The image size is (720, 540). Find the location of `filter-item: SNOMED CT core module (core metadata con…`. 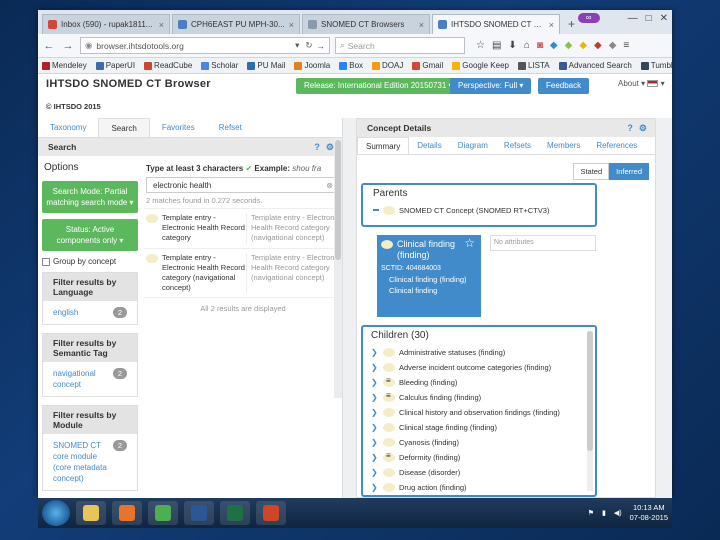

filter-item: SNOMED CT core module (core metadata con… is located at coordinates (90, 462).